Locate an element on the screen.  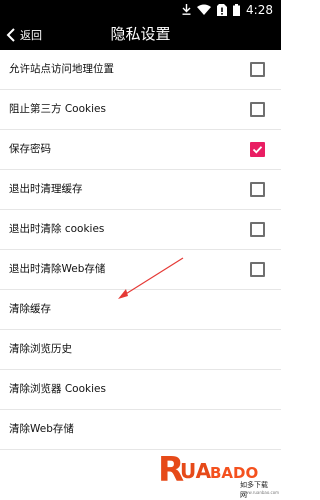
setting-row-clear-cookies-on-exit: 退出时清除 cookies is located at coordinates (140, 230).